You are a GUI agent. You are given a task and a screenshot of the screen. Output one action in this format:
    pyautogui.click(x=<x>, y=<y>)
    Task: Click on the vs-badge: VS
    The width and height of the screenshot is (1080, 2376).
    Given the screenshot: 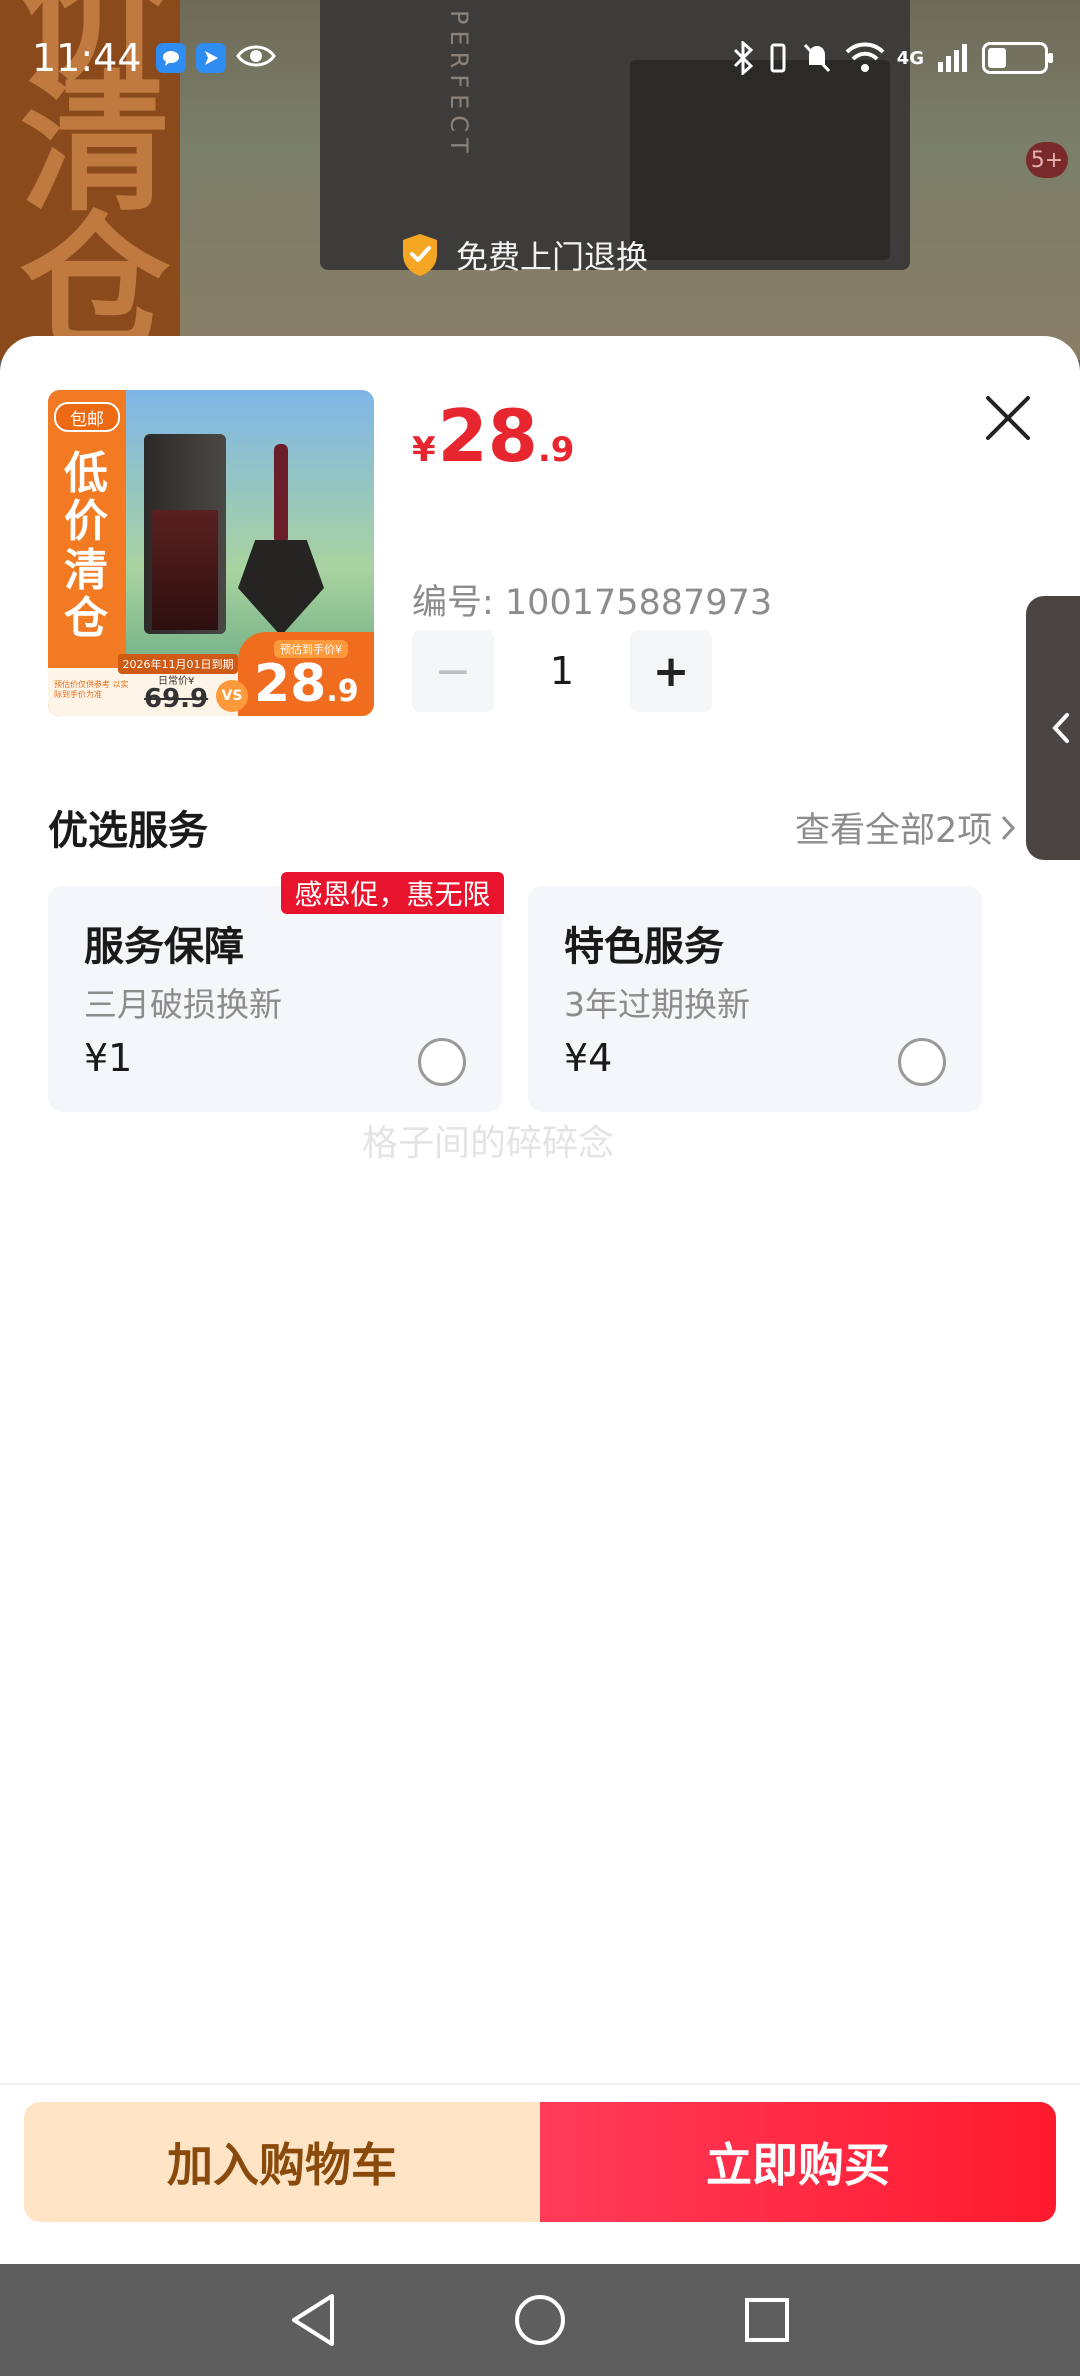 What is the action you would take?
    pyautogui.click(x=232, y=696)
    